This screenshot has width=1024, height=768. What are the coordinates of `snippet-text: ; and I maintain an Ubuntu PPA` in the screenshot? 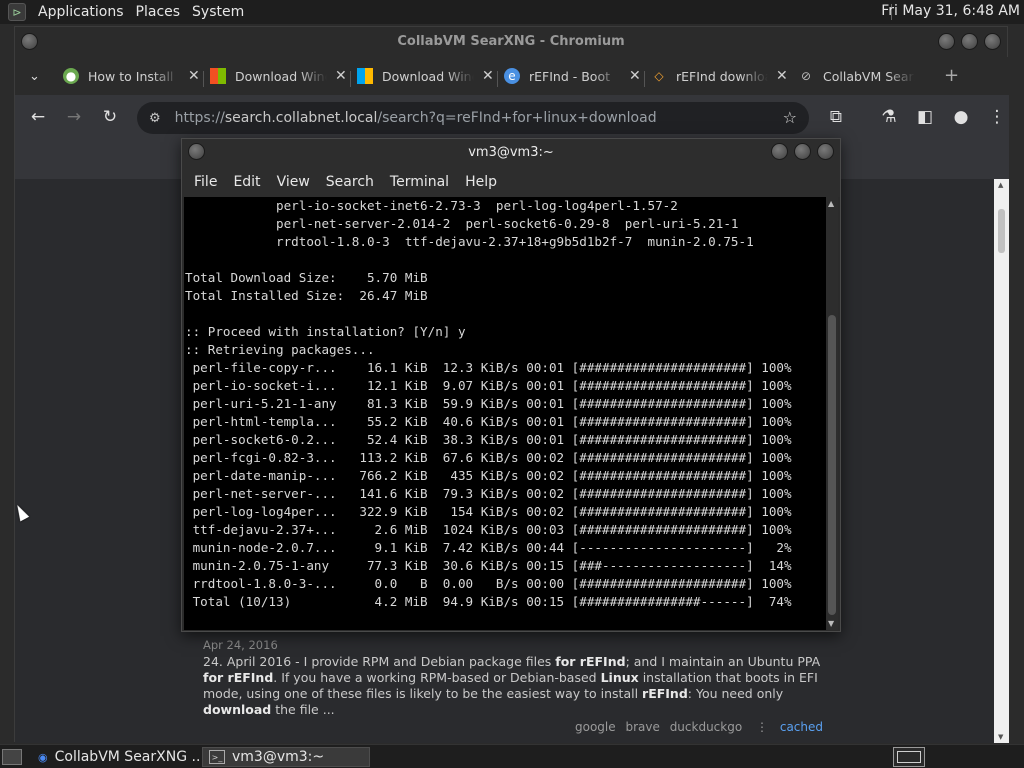 It's located at (723, 661).